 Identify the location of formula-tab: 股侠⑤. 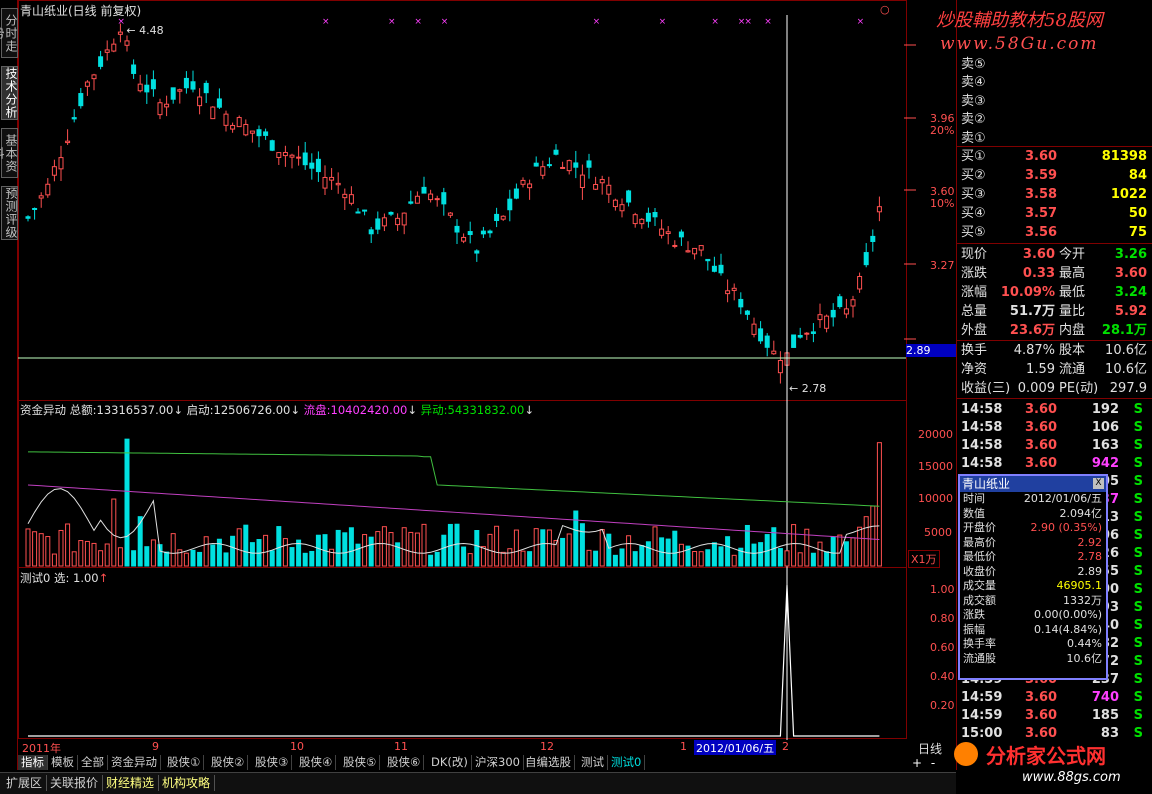
(360, 762).